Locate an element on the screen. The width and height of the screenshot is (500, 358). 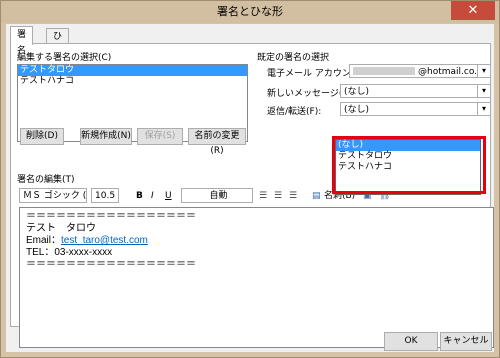
email-label: Email： is located at coordinates (44, 240).